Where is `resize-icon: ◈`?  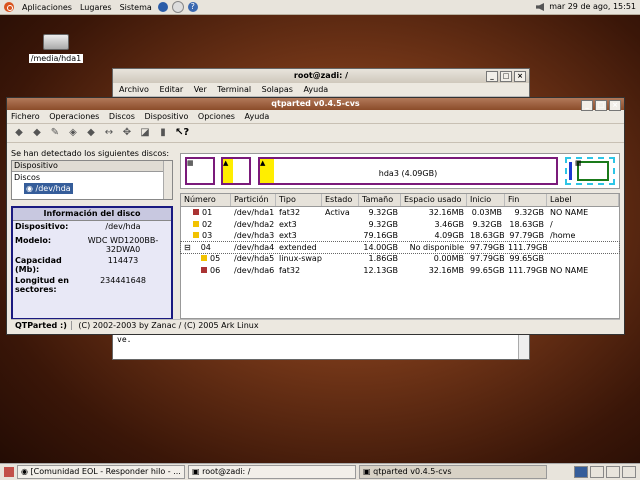
resize-icon: ◈ is located at coordinates (73, 133).